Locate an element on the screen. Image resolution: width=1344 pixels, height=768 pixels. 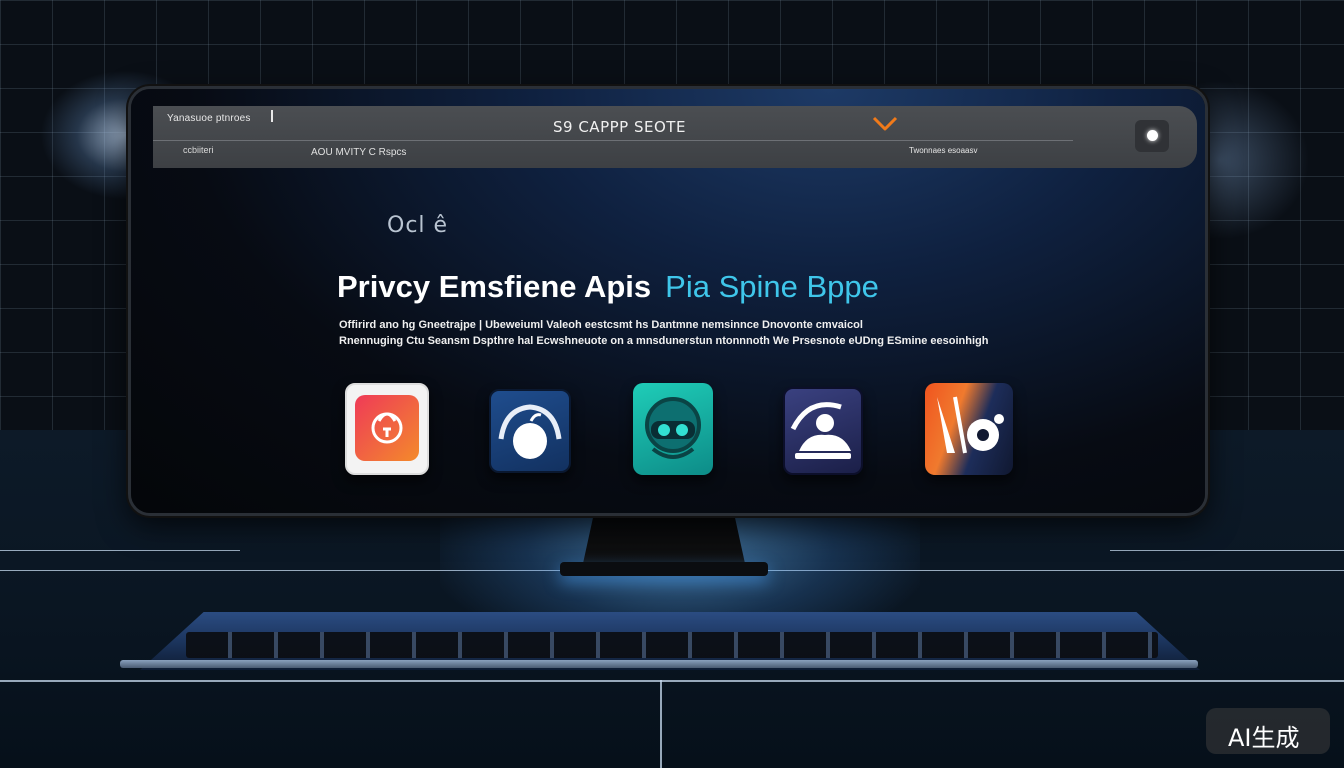
record-button is located at coordinates (1152, 136).